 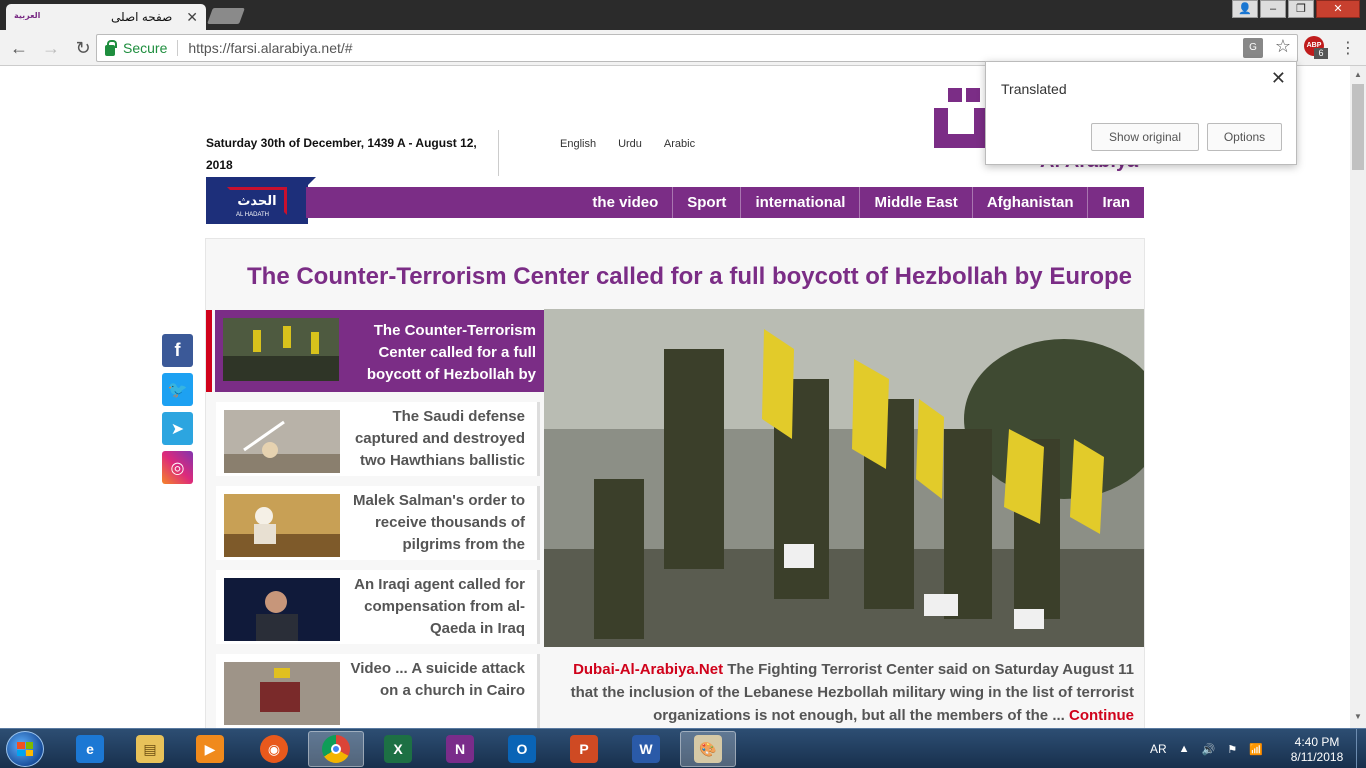 What do you see at coordinates (1029, 202) in the screenshot?
I see `nav-item-afghanistan: Afghanistan` at bounding box center [1029, 202].